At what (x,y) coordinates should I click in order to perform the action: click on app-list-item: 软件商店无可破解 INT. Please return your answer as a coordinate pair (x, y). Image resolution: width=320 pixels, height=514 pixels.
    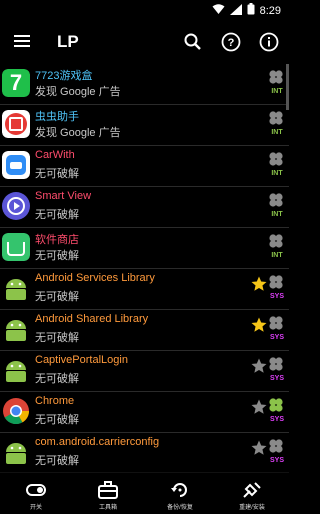
    Looking at the image, I should click on (144, 248).